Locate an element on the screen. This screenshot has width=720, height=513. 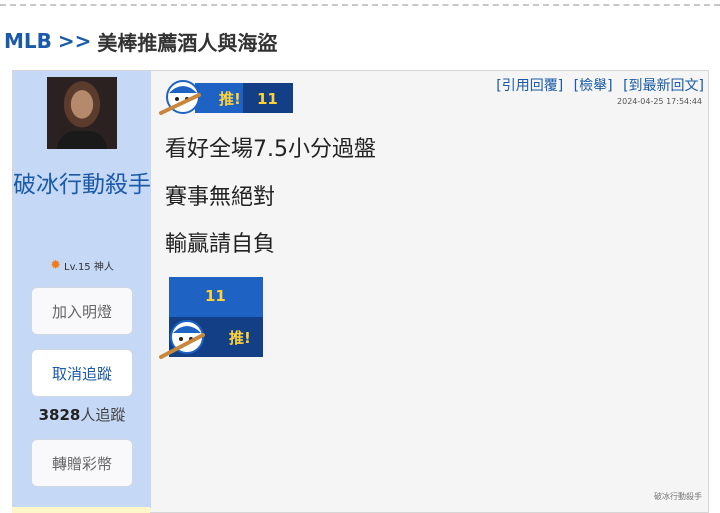
recommend-badge-icon: 推! 11 is located at coordinates (226, 97).